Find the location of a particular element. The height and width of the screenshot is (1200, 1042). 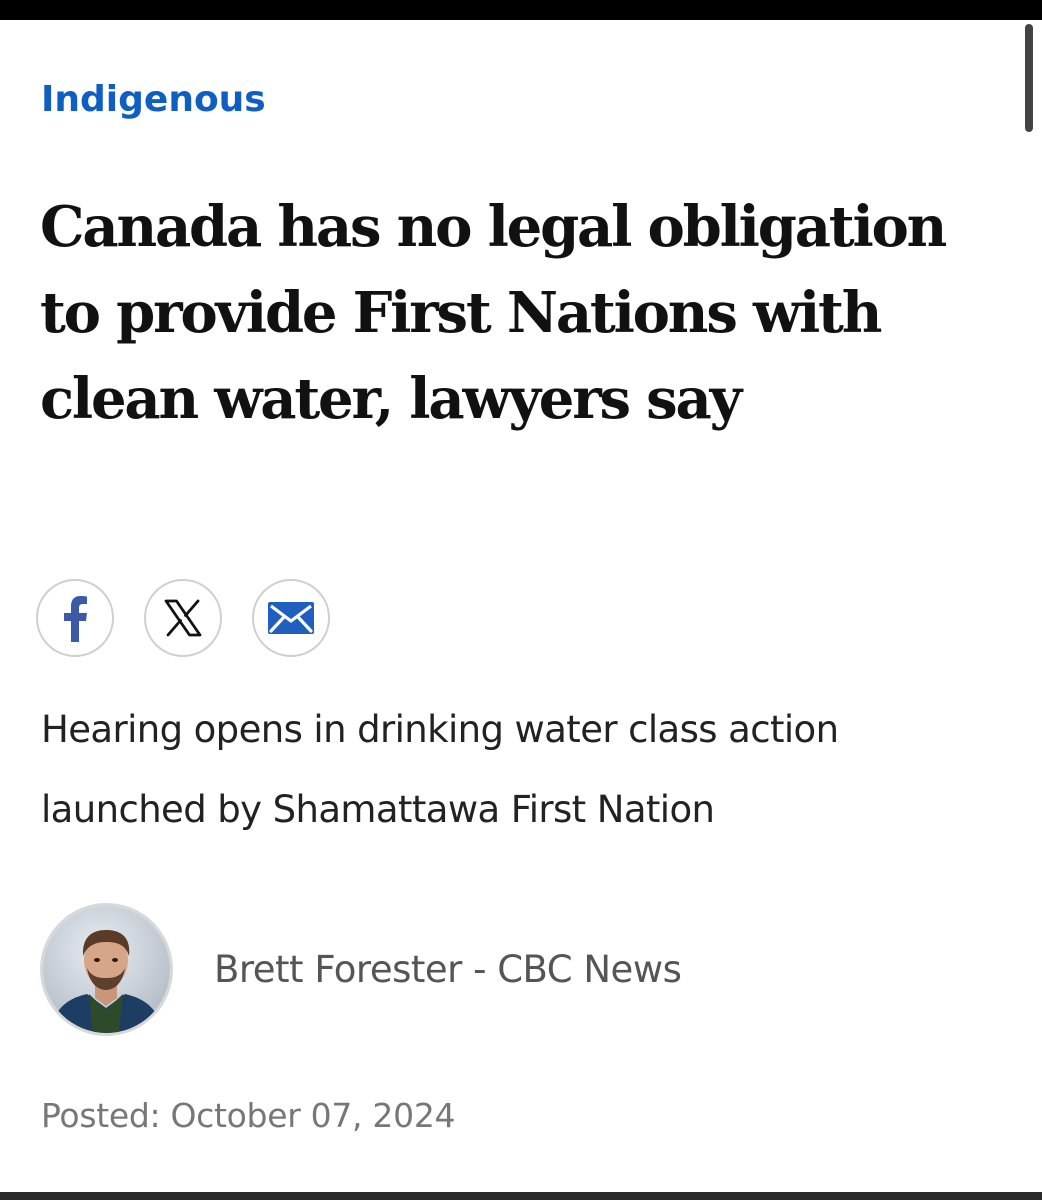

email-icon is located at coordinates (291, 618).